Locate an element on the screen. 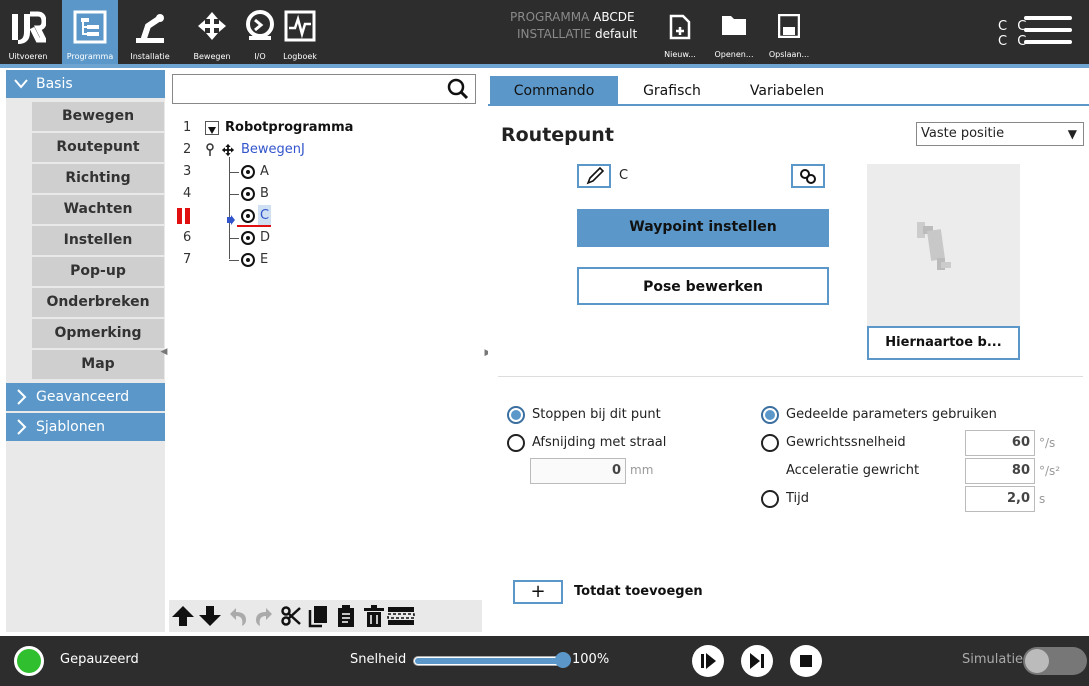  nav-run-button: Uitvoeren is located at coordinates (28, 32).